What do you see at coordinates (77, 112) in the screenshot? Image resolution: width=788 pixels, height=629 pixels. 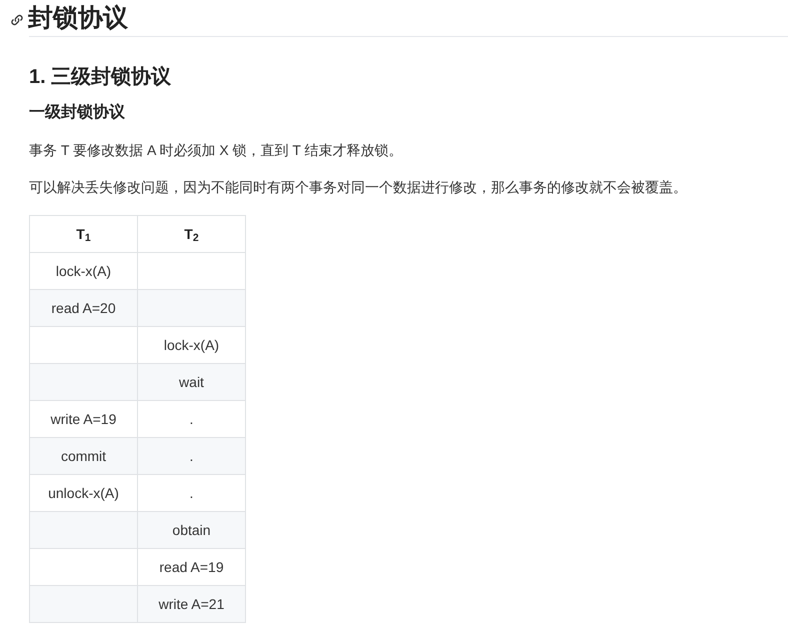 I see `subsection-heading: 一级封锁协议` at bounding box center [77, 112].